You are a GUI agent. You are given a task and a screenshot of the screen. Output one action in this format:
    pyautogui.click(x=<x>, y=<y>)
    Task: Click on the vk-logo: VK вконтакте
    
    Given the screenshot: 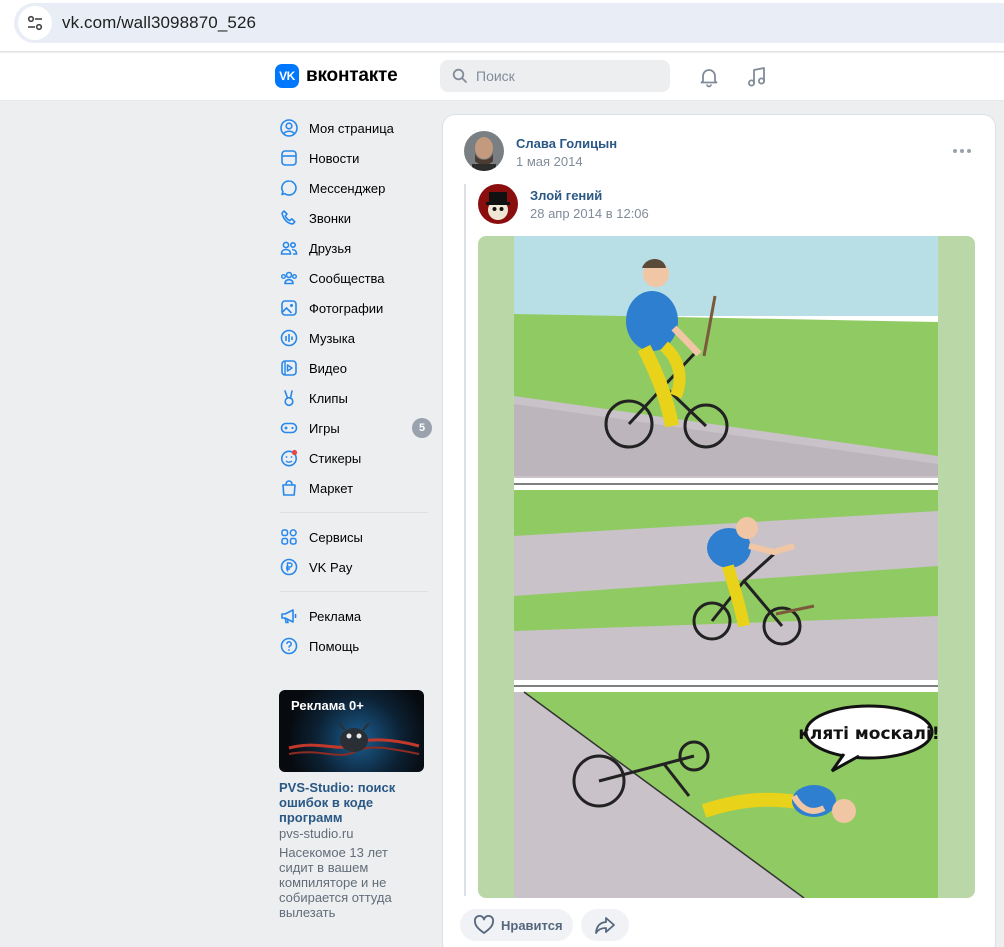 What is the action you would take?
    pyautogui.click(x=336, y=76)
    